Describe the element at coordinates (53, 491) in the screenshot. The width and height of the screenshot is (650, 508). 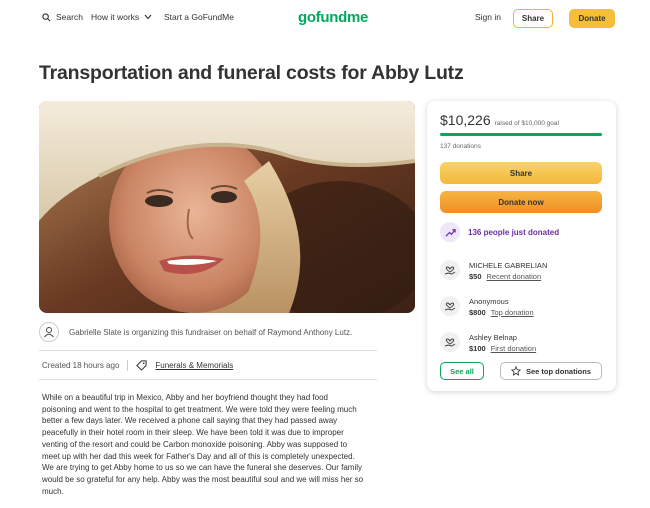
I see `story-line: much.` at that location.